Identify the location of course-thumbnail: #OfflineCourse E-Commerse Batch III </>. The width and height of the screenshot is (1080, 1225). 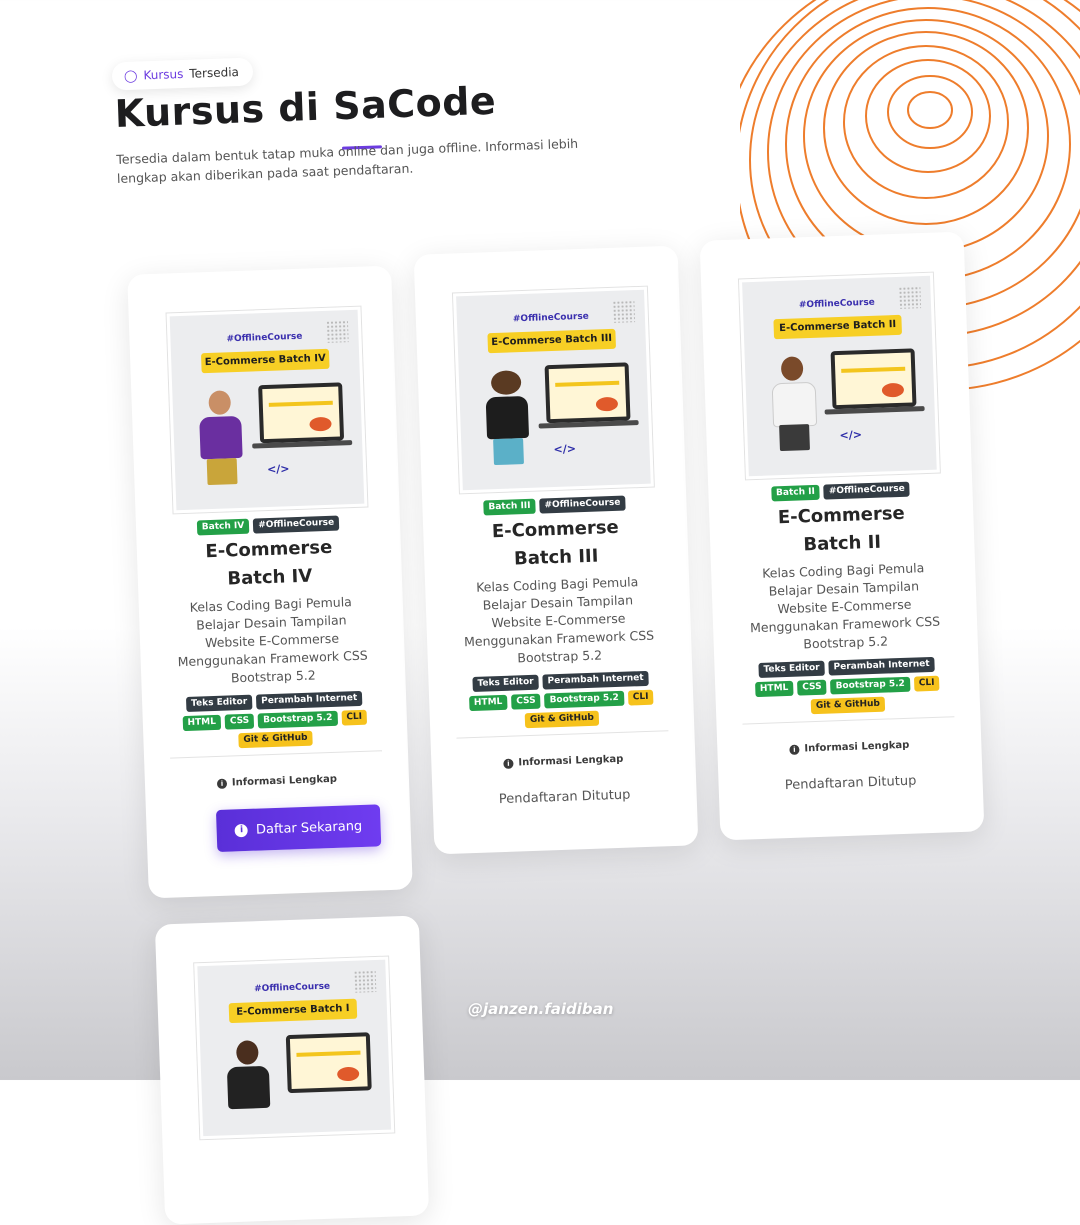
(553, 390).